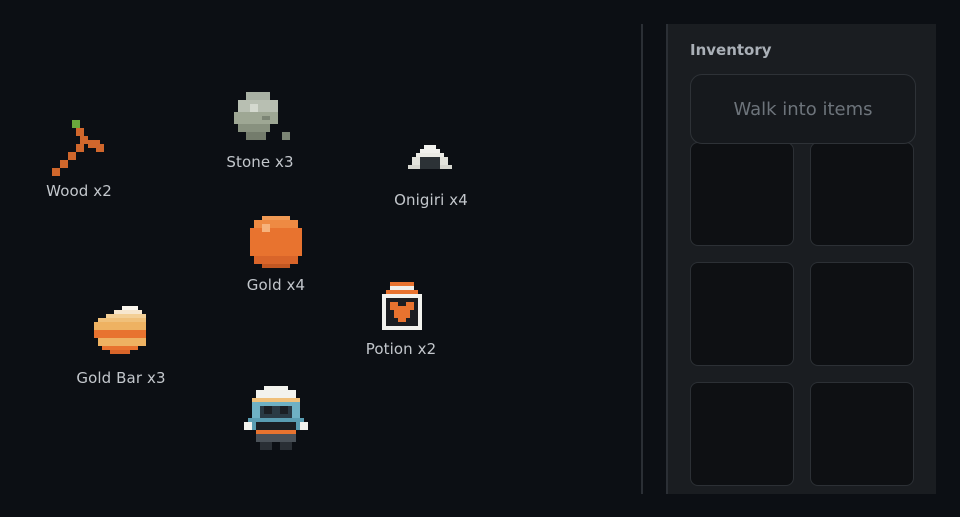  I want to click on player-character, so click(276, 418).